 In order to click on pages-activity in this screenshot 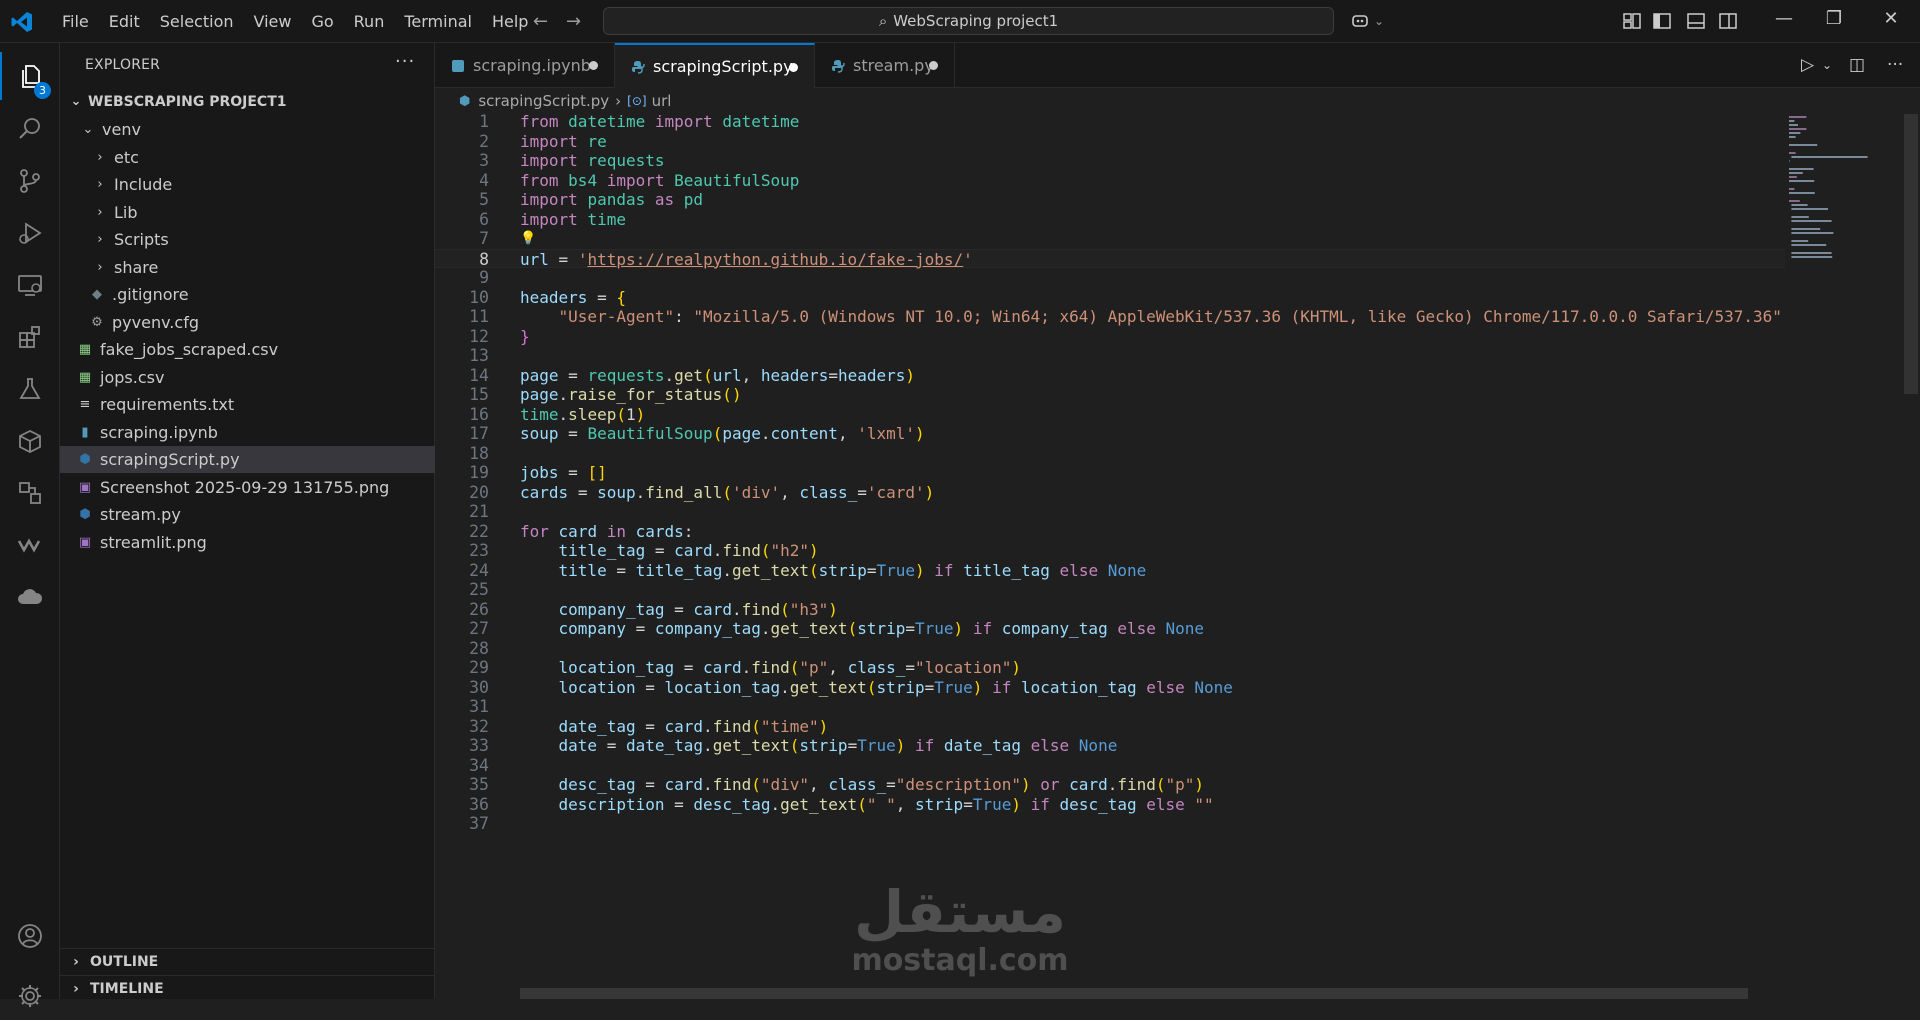, I will do `click(30, 493)`.